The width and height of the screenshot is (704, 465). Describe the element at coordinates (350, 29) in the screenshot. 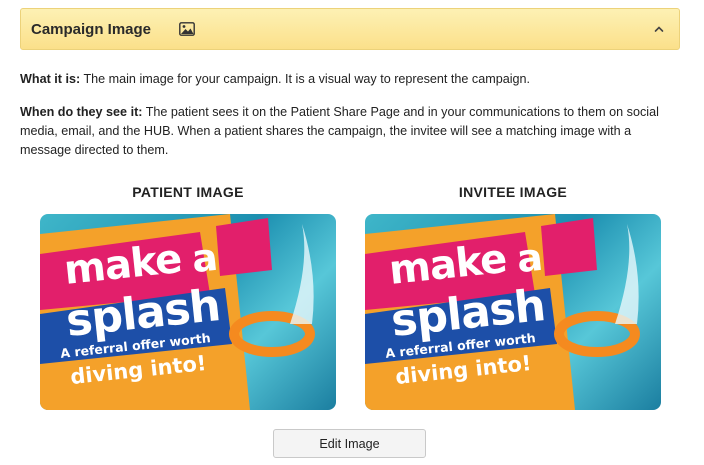

I see `campaign-image-panel-header: Campaign Image` at that location.